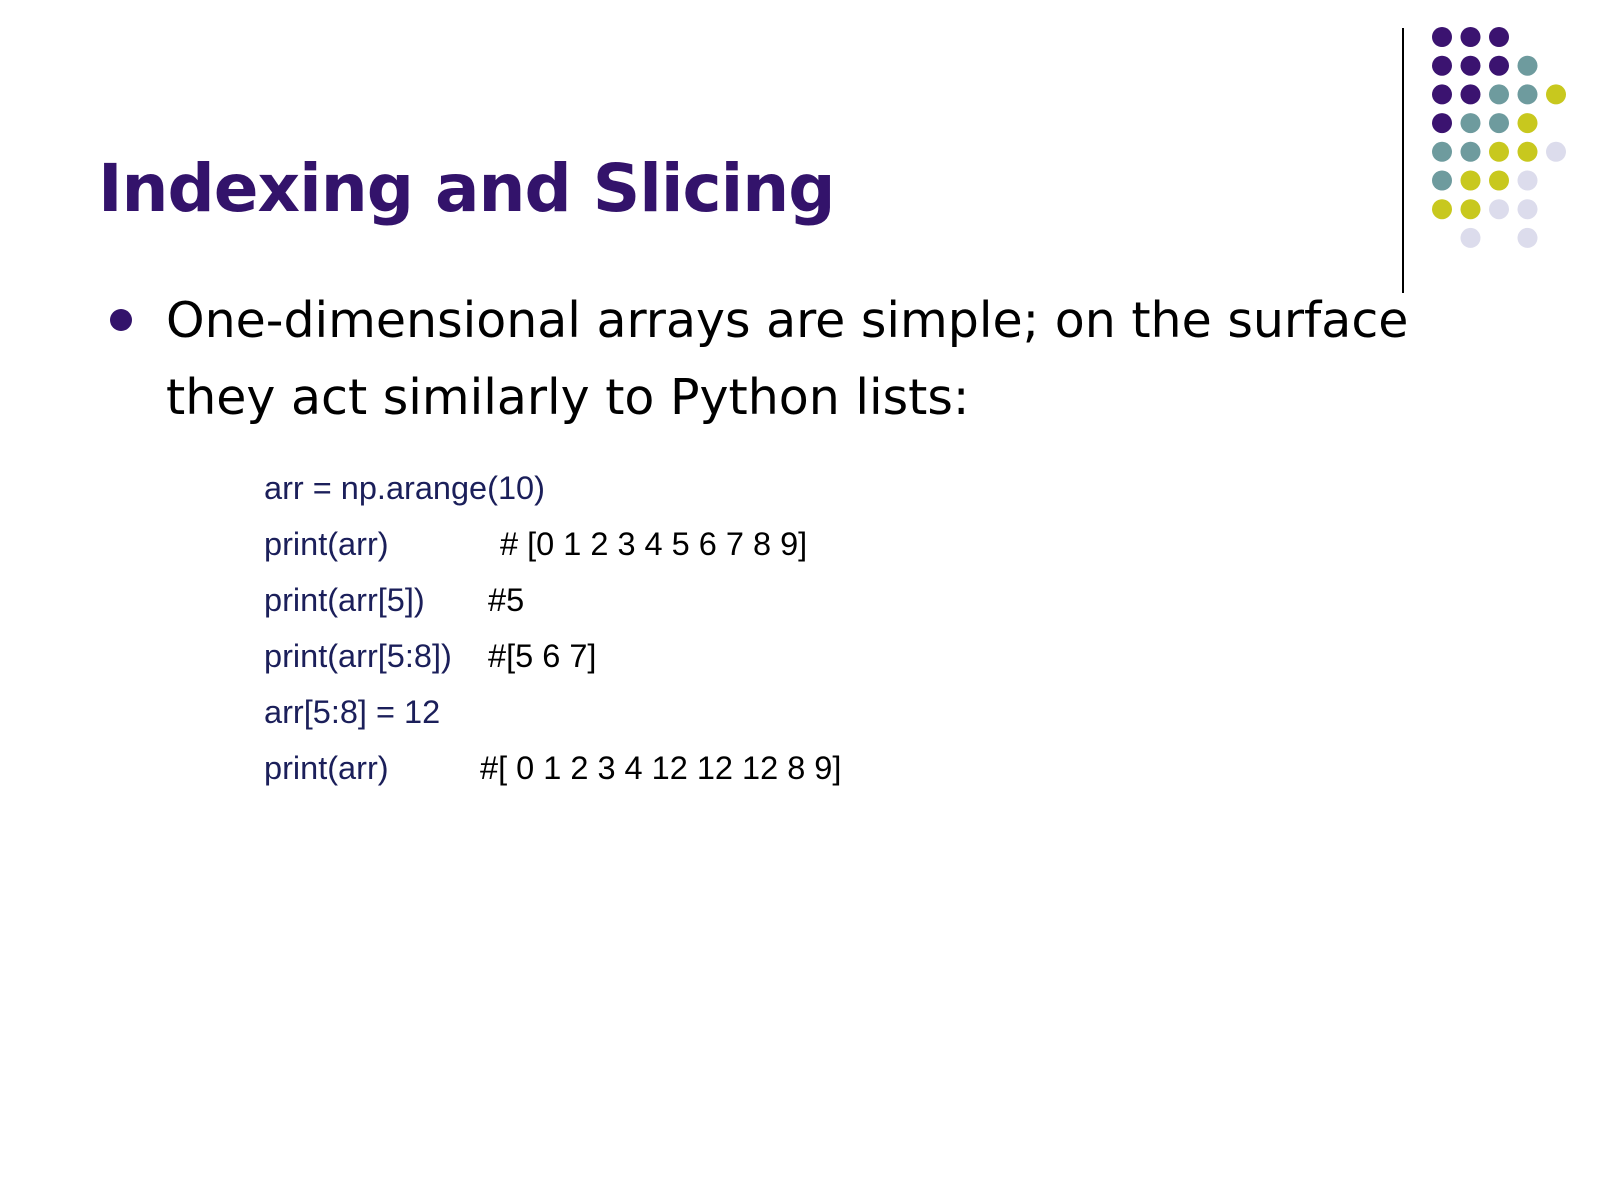  I want to click on bullet-point-icon, so click(121, 320).